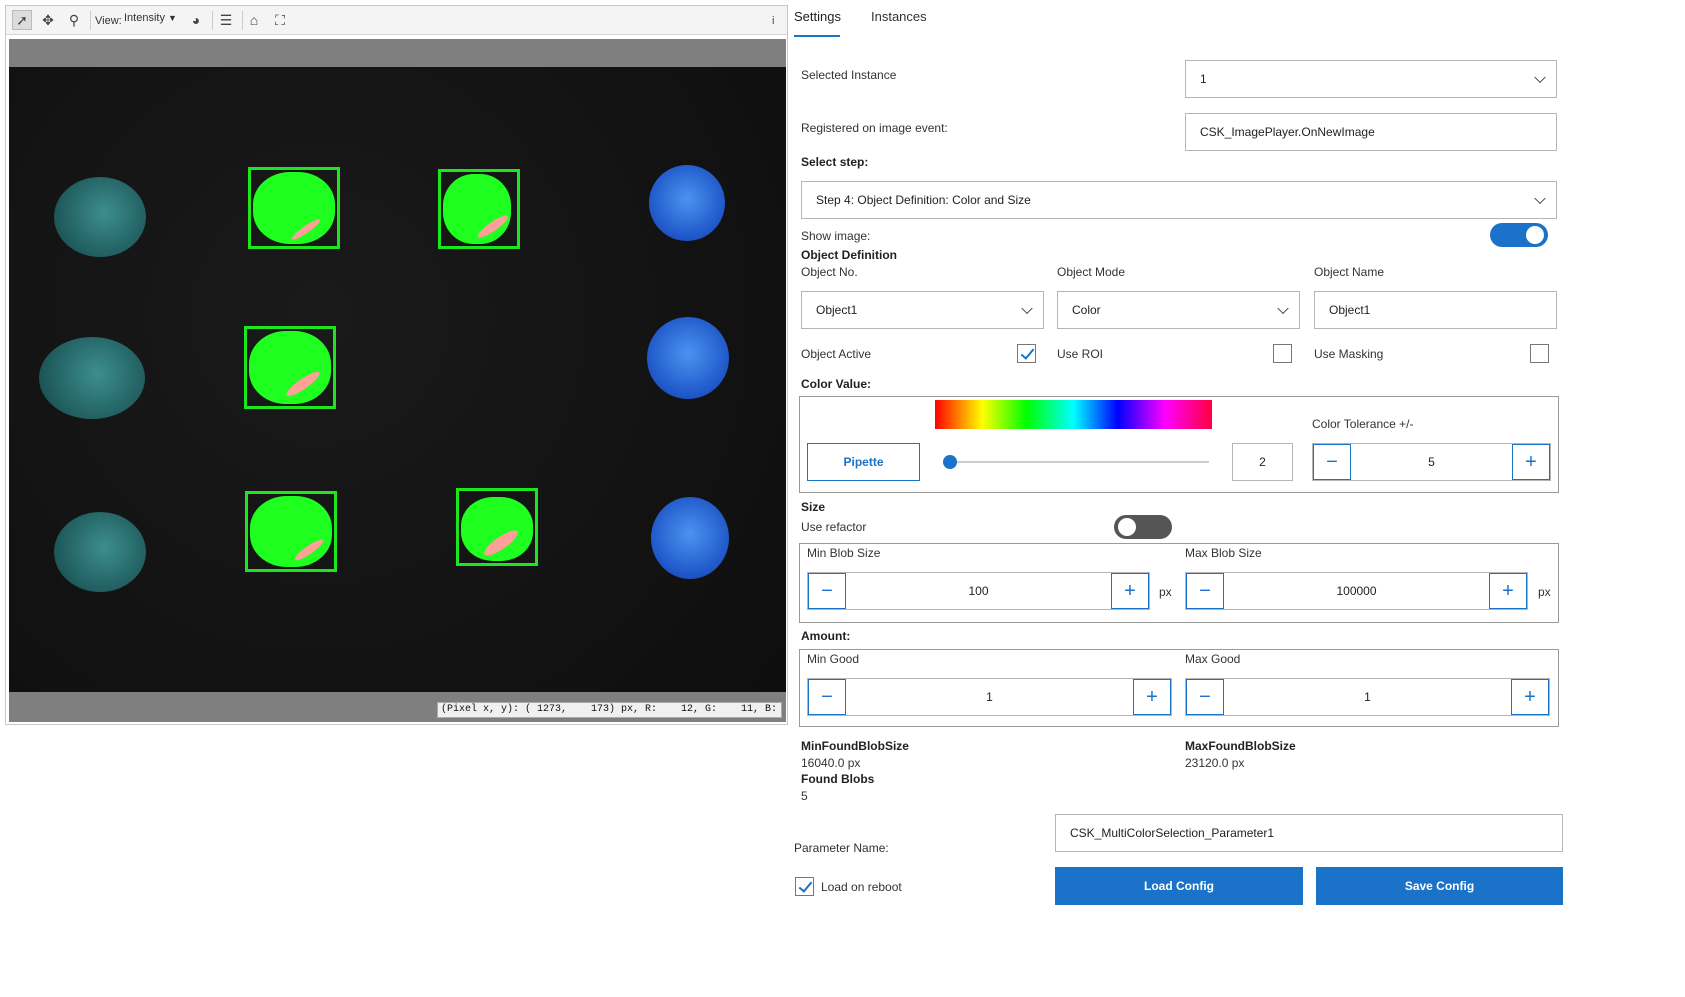 This screenshot has height=997, width=1685. I want to click on parameter-name-value: CSK_MultiColorSelection_Parameter1, so click(1172, 833).